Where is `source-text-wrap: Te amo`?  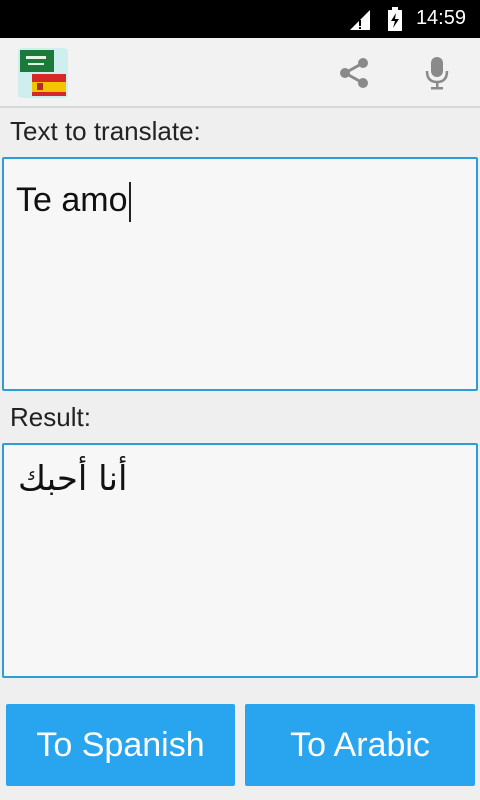 source-text-wrap: Te amo is located at coordinates (73, 202).